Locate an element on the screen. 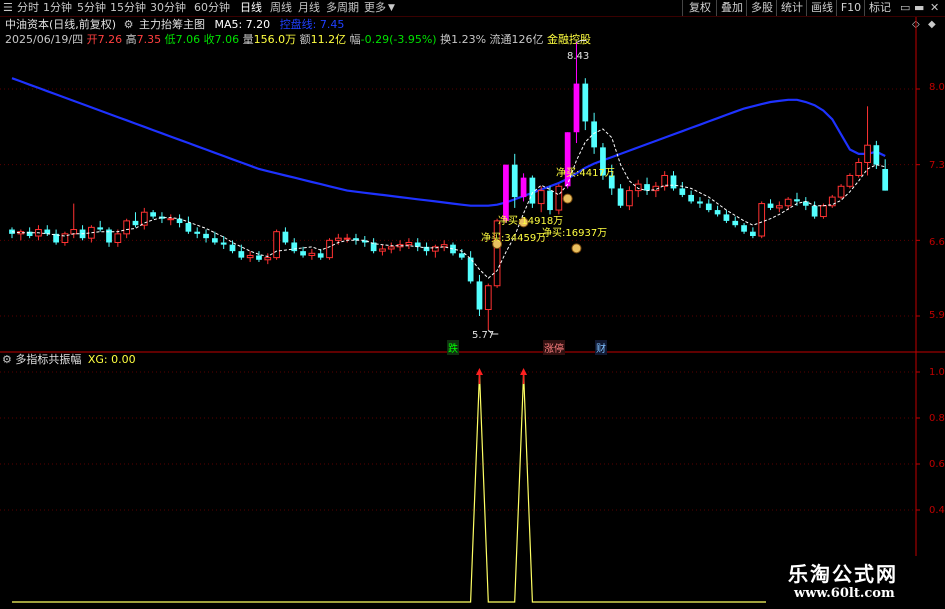 Image resolution: width=945 pixels, height=609 pixels. axis-label-main-0: 8.0 is located at coordinates (937, 87).